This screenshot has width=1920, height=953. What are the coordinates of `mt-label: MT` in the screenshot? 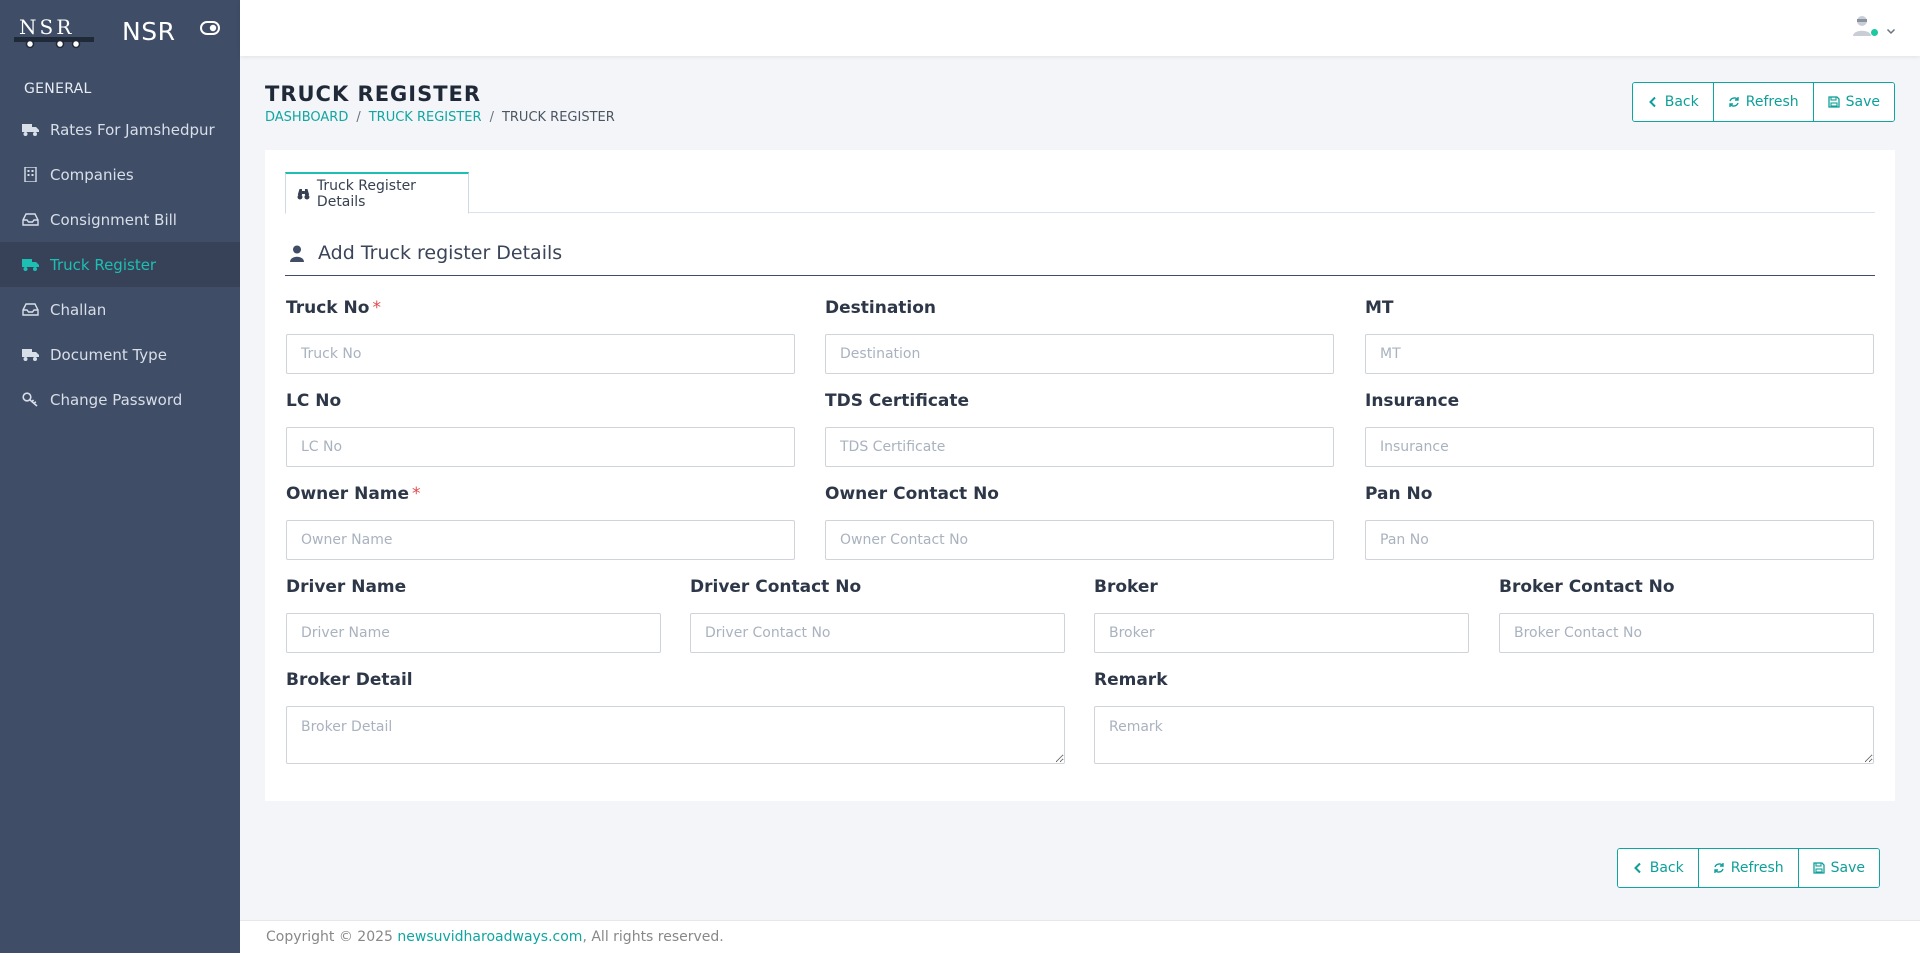 It's located at (1379, 308).